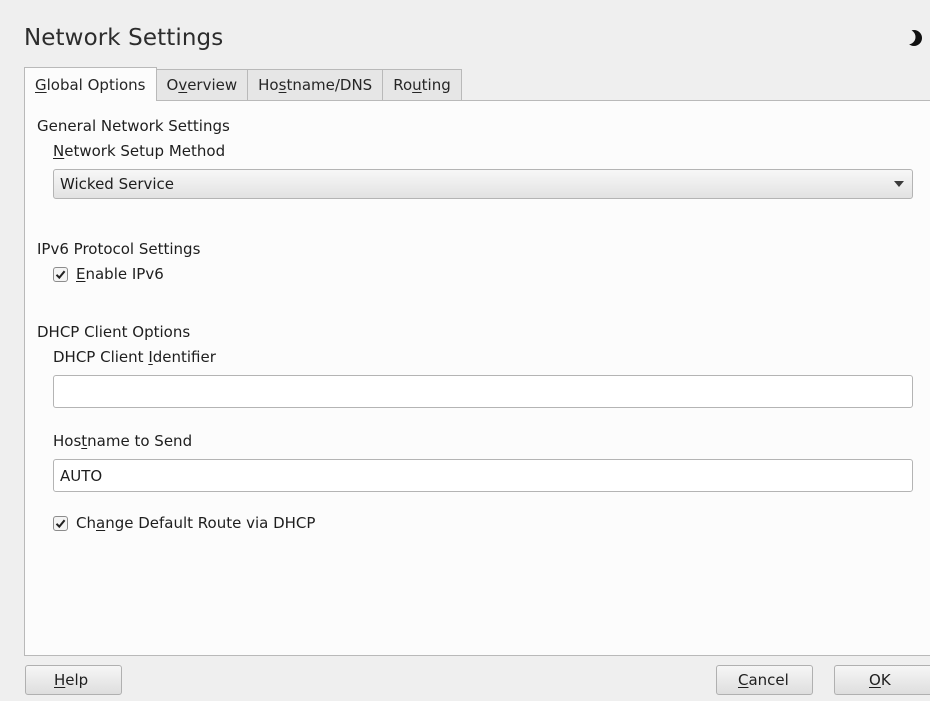 This screenshot has width=930, height=701. I want to click on tab-hostname-dns: Ho s tname/DNS, so click(316, 85).